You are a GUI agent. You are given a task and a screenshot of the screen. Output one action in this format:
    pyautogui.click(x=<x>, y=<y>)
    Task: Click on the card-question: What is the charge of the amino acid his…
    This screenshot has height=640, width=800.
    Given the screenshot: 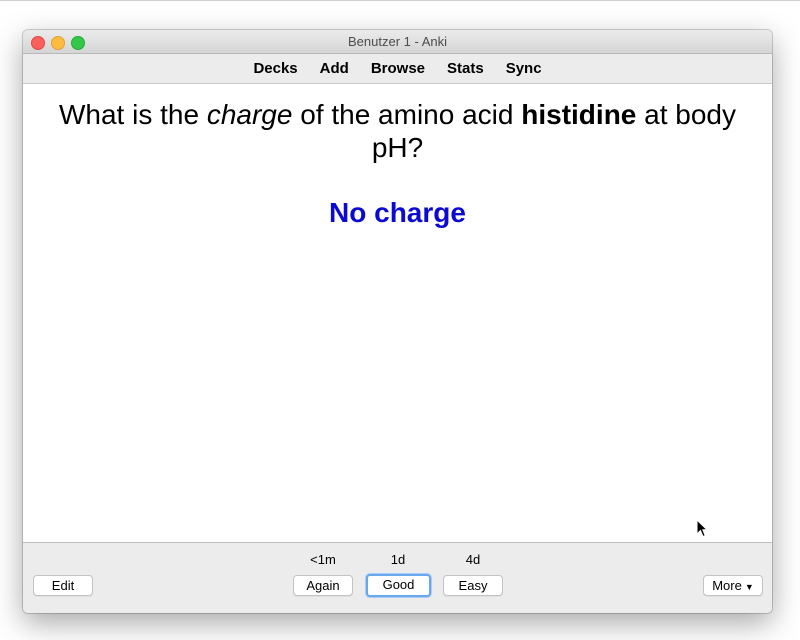 What is the action you would take?
    pyautogui.click(x=397, y=131)
    